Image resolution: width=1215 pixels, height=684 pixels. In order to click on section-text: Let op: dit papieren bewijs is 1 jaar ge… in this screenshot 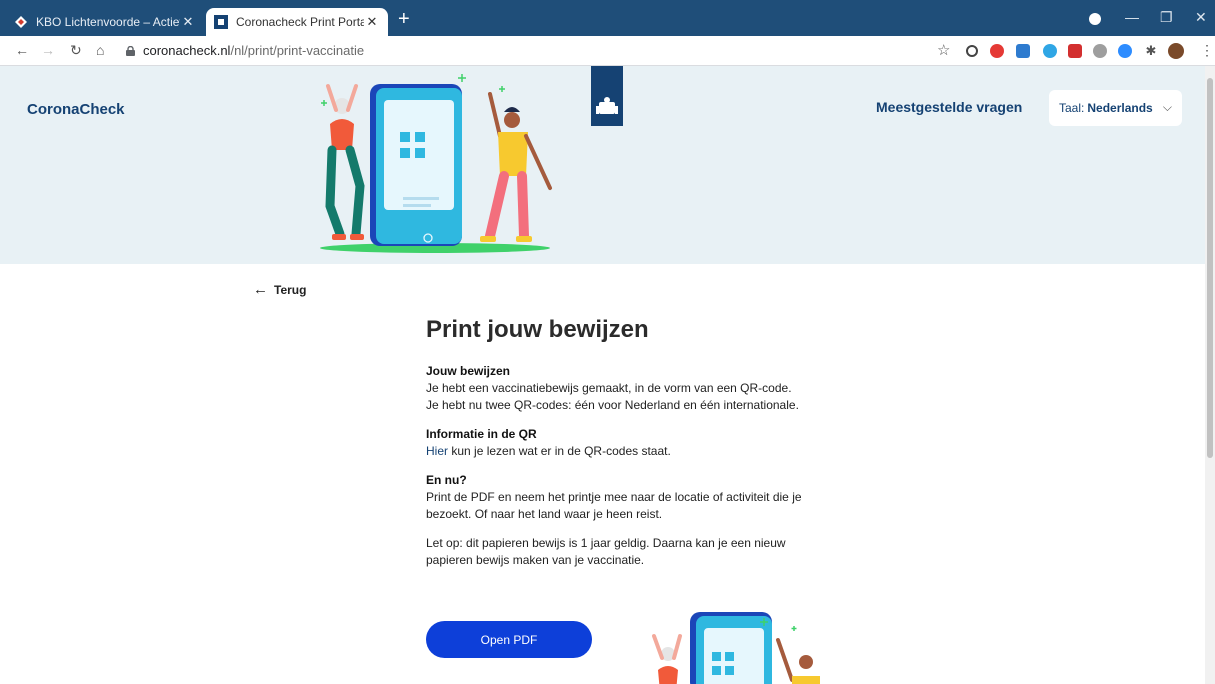, I will do `click(606, 551)`.